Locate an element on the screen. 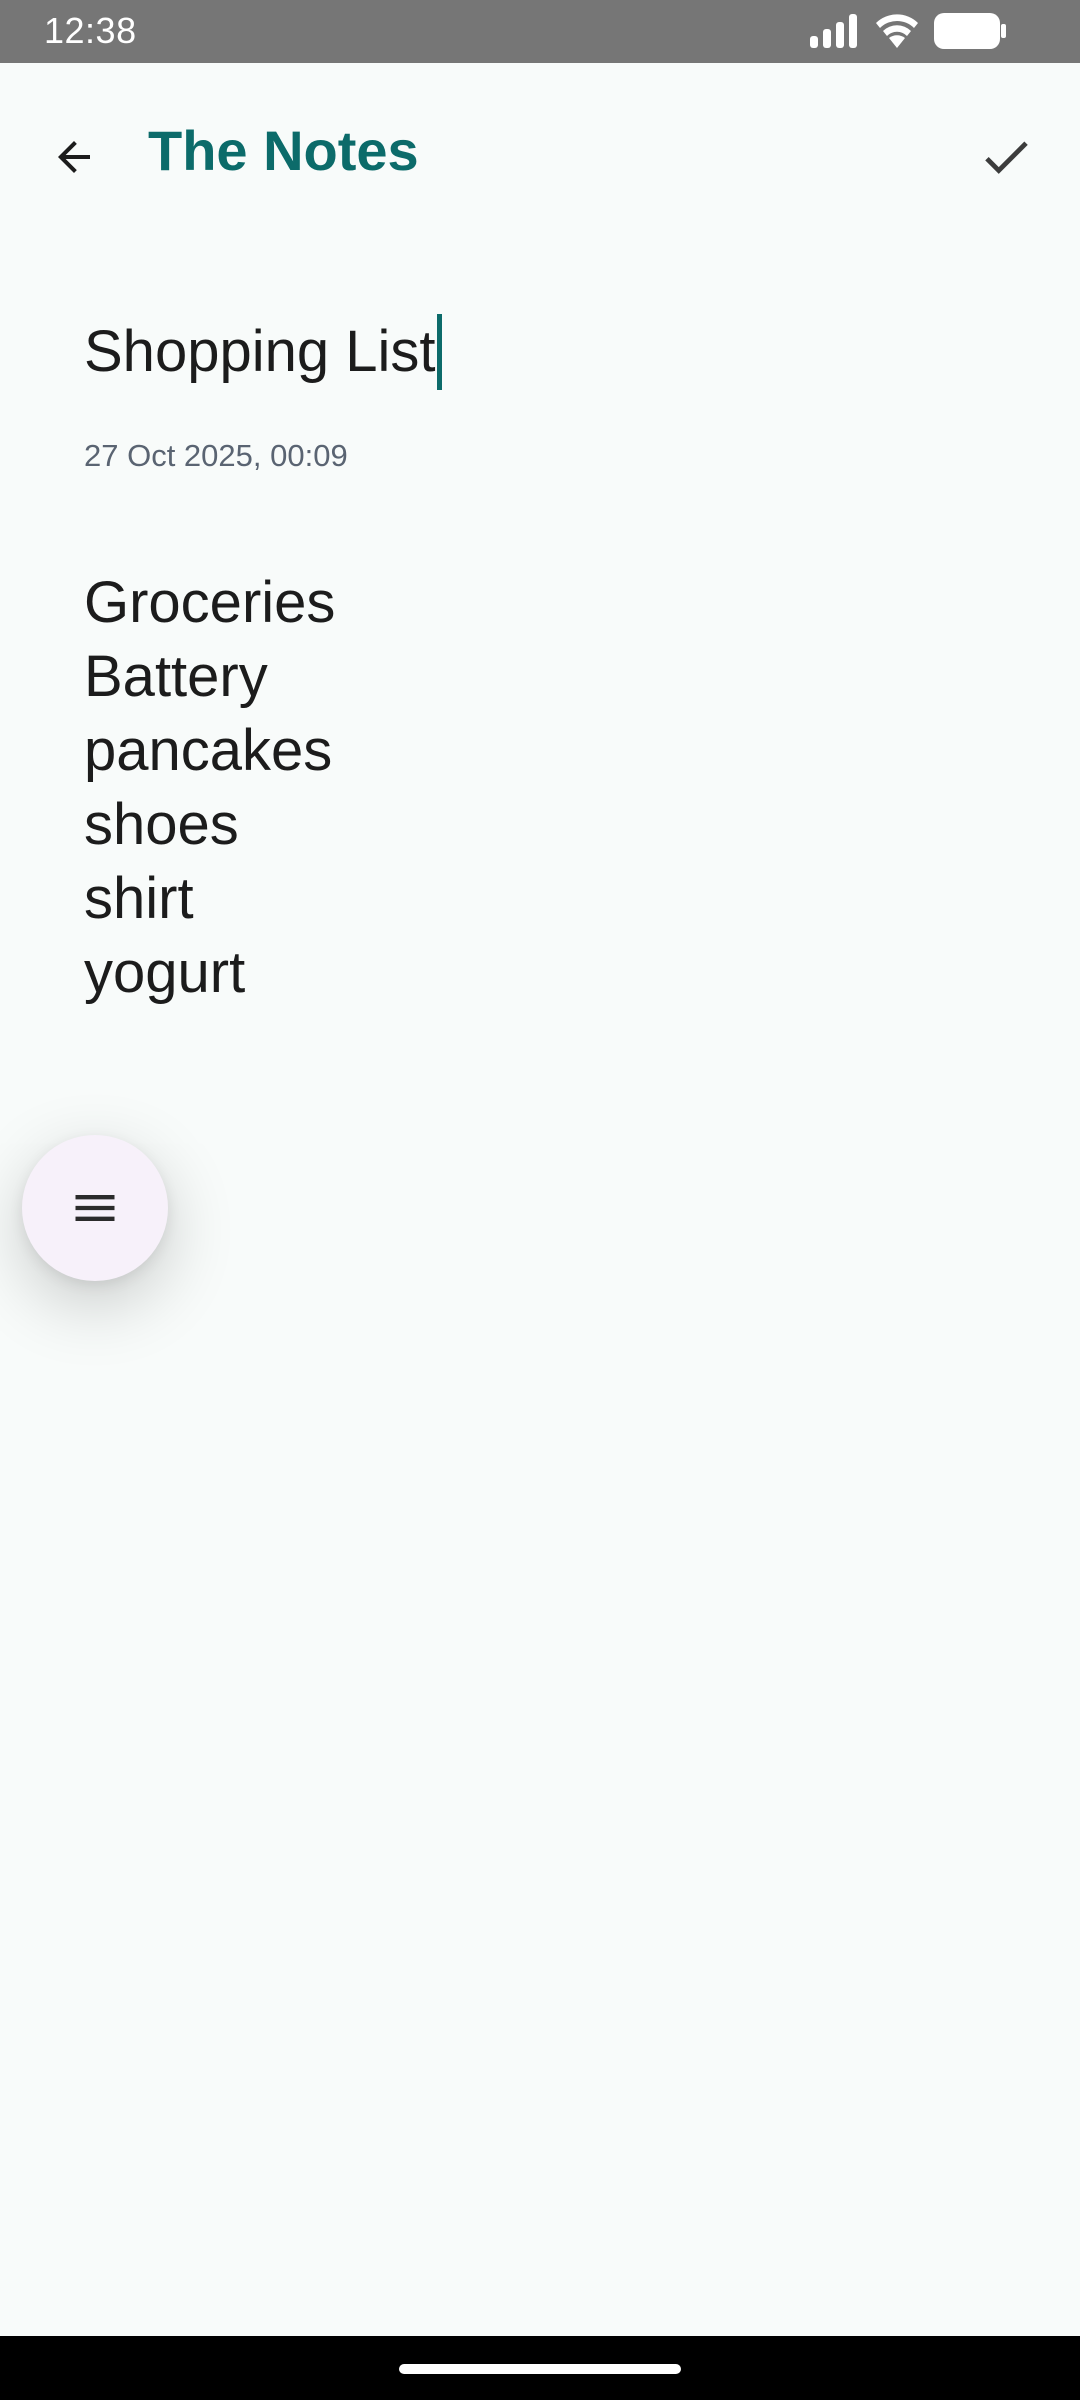 The image size is (1080, 2400). note-line: yogurt is located at coordinates (165, 972).